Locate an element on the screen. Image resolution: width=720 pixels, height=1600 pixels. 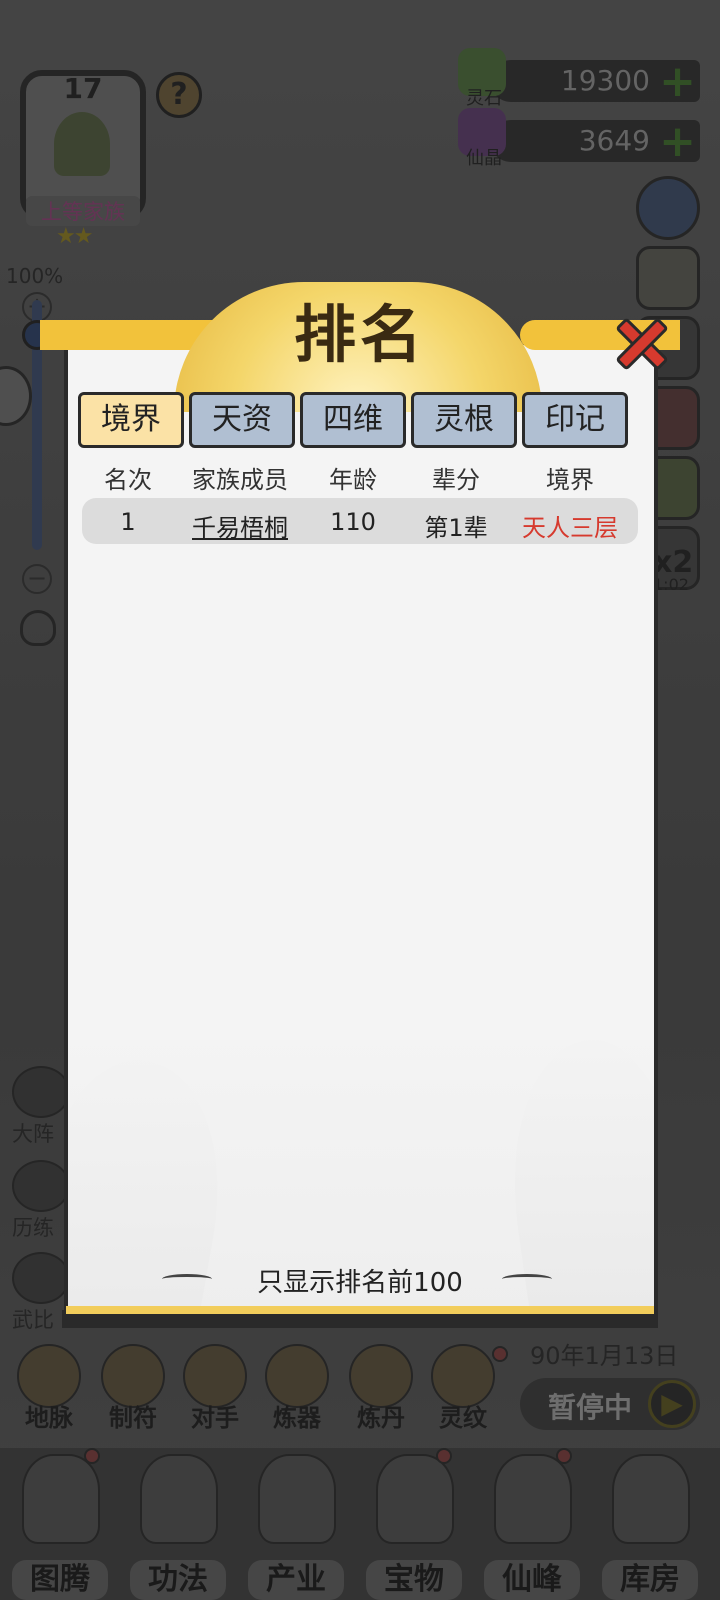
tab-realm: 境界 is located at coordinates (131, 420).